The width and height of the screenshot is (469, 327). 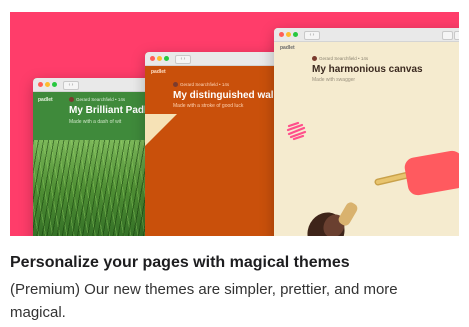 I want to click on padlet-subtitle: Made with swagger, so click(x=334, y=80).